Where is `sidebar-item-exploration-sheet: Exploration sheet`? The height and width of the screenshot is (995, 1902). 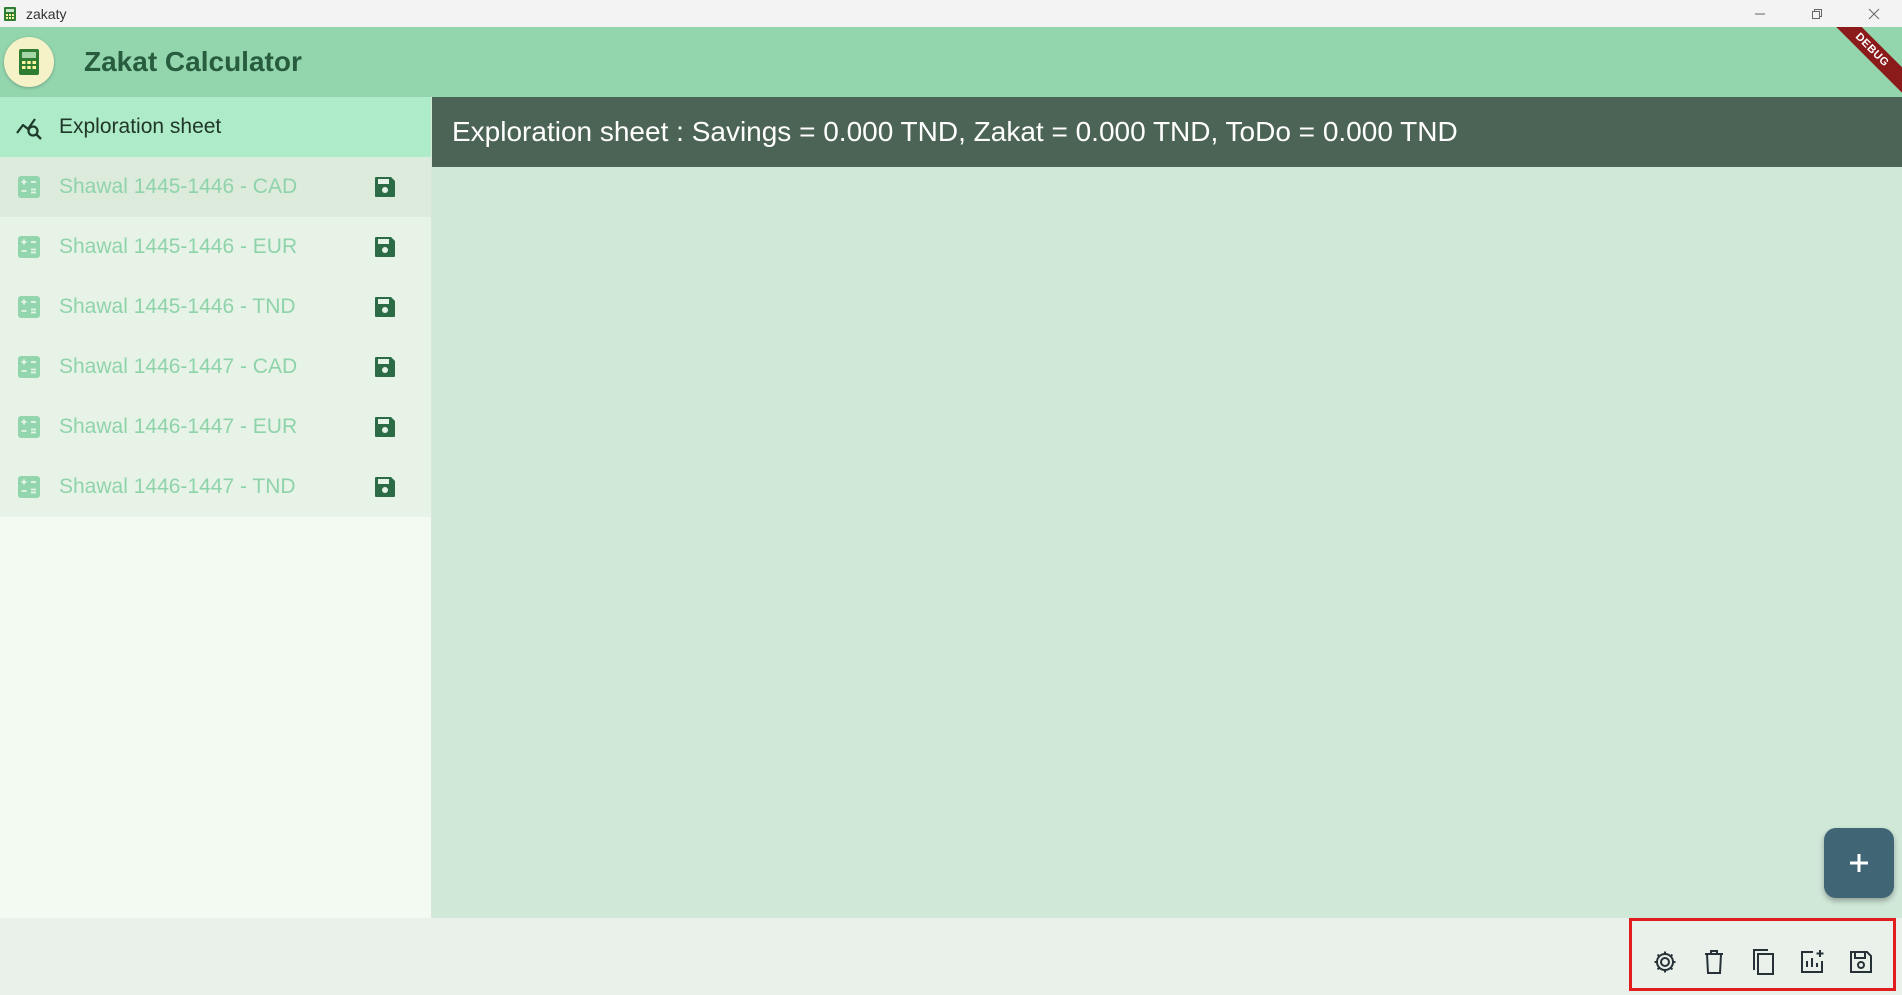
sidebar-item-exploration-sheet: Exploration sheet is located at coordinates (215, 127).